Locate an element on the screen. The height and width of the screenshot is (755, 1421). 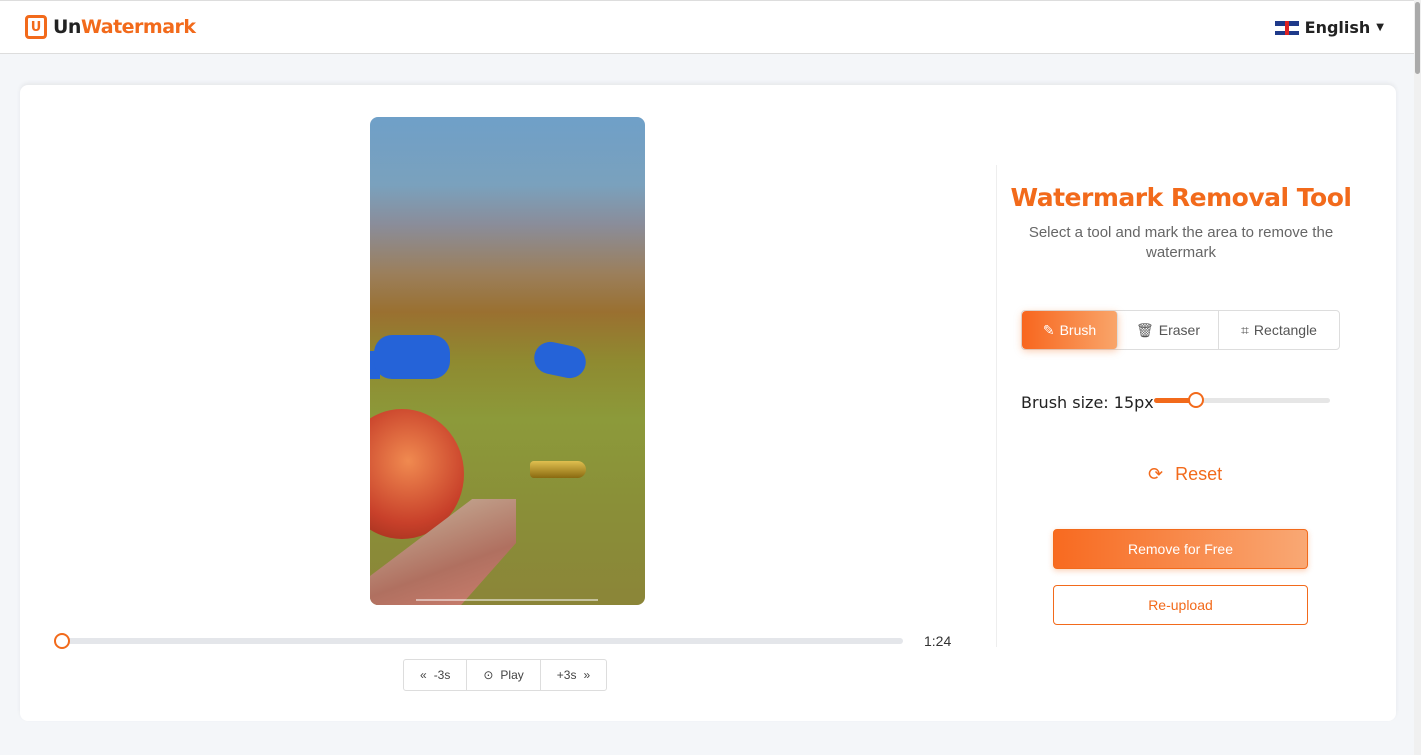
logo-icon: U is located at coordinates (36, 27).